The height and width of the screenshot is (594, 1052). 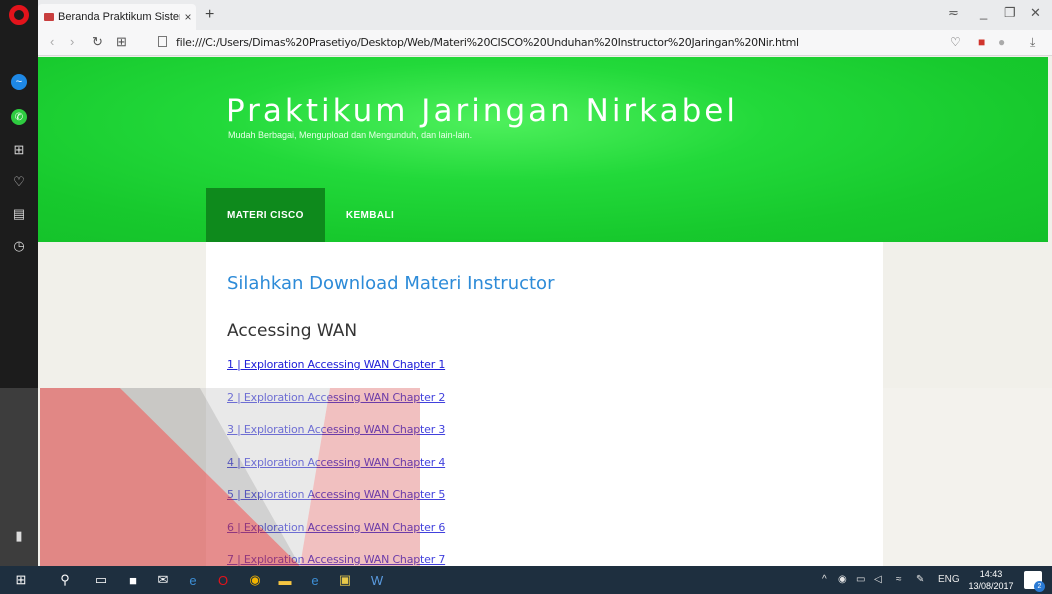 What do you see at coordinates (336, 494) in the screenshot?
I see `chapter-link-5: 5 | Exploration Accessing WAN Chapter 5` at bounding box center [336, 494].